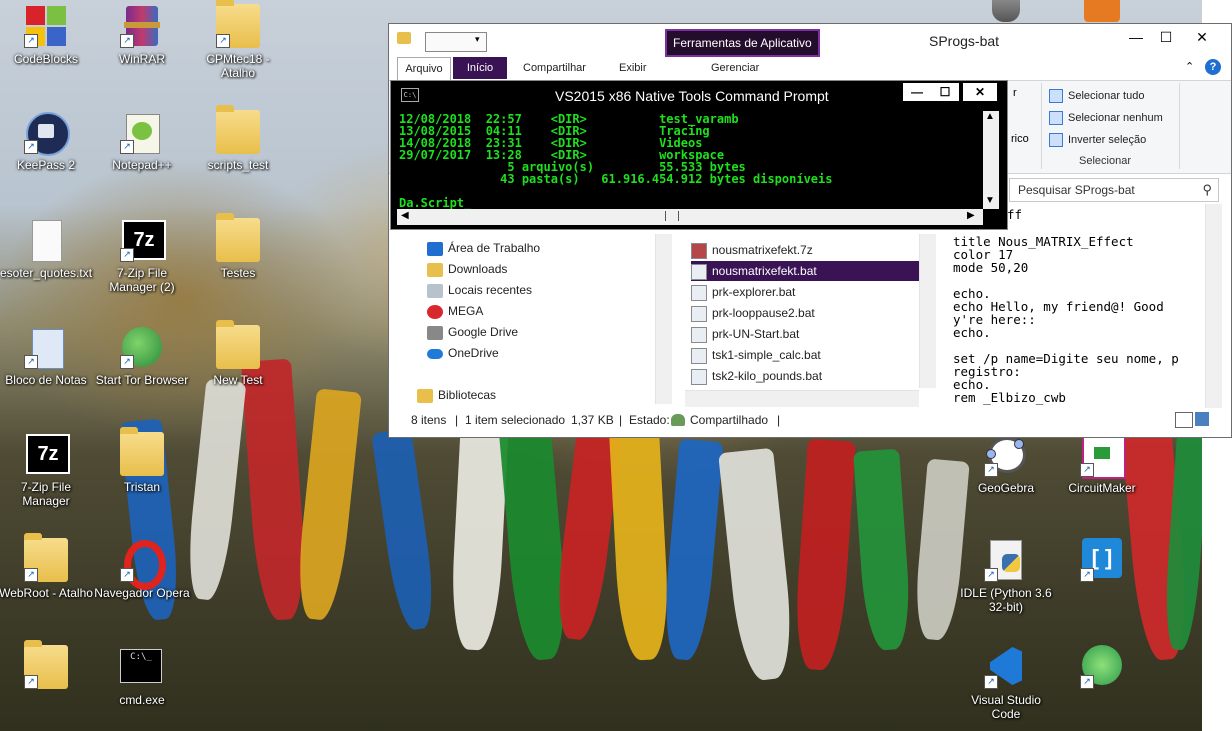 The image size is (1232, 731). Describe the element at coordinates (472, 332) in the screenshot. I see `nav-item-google-drive: Google Drive` at that location.